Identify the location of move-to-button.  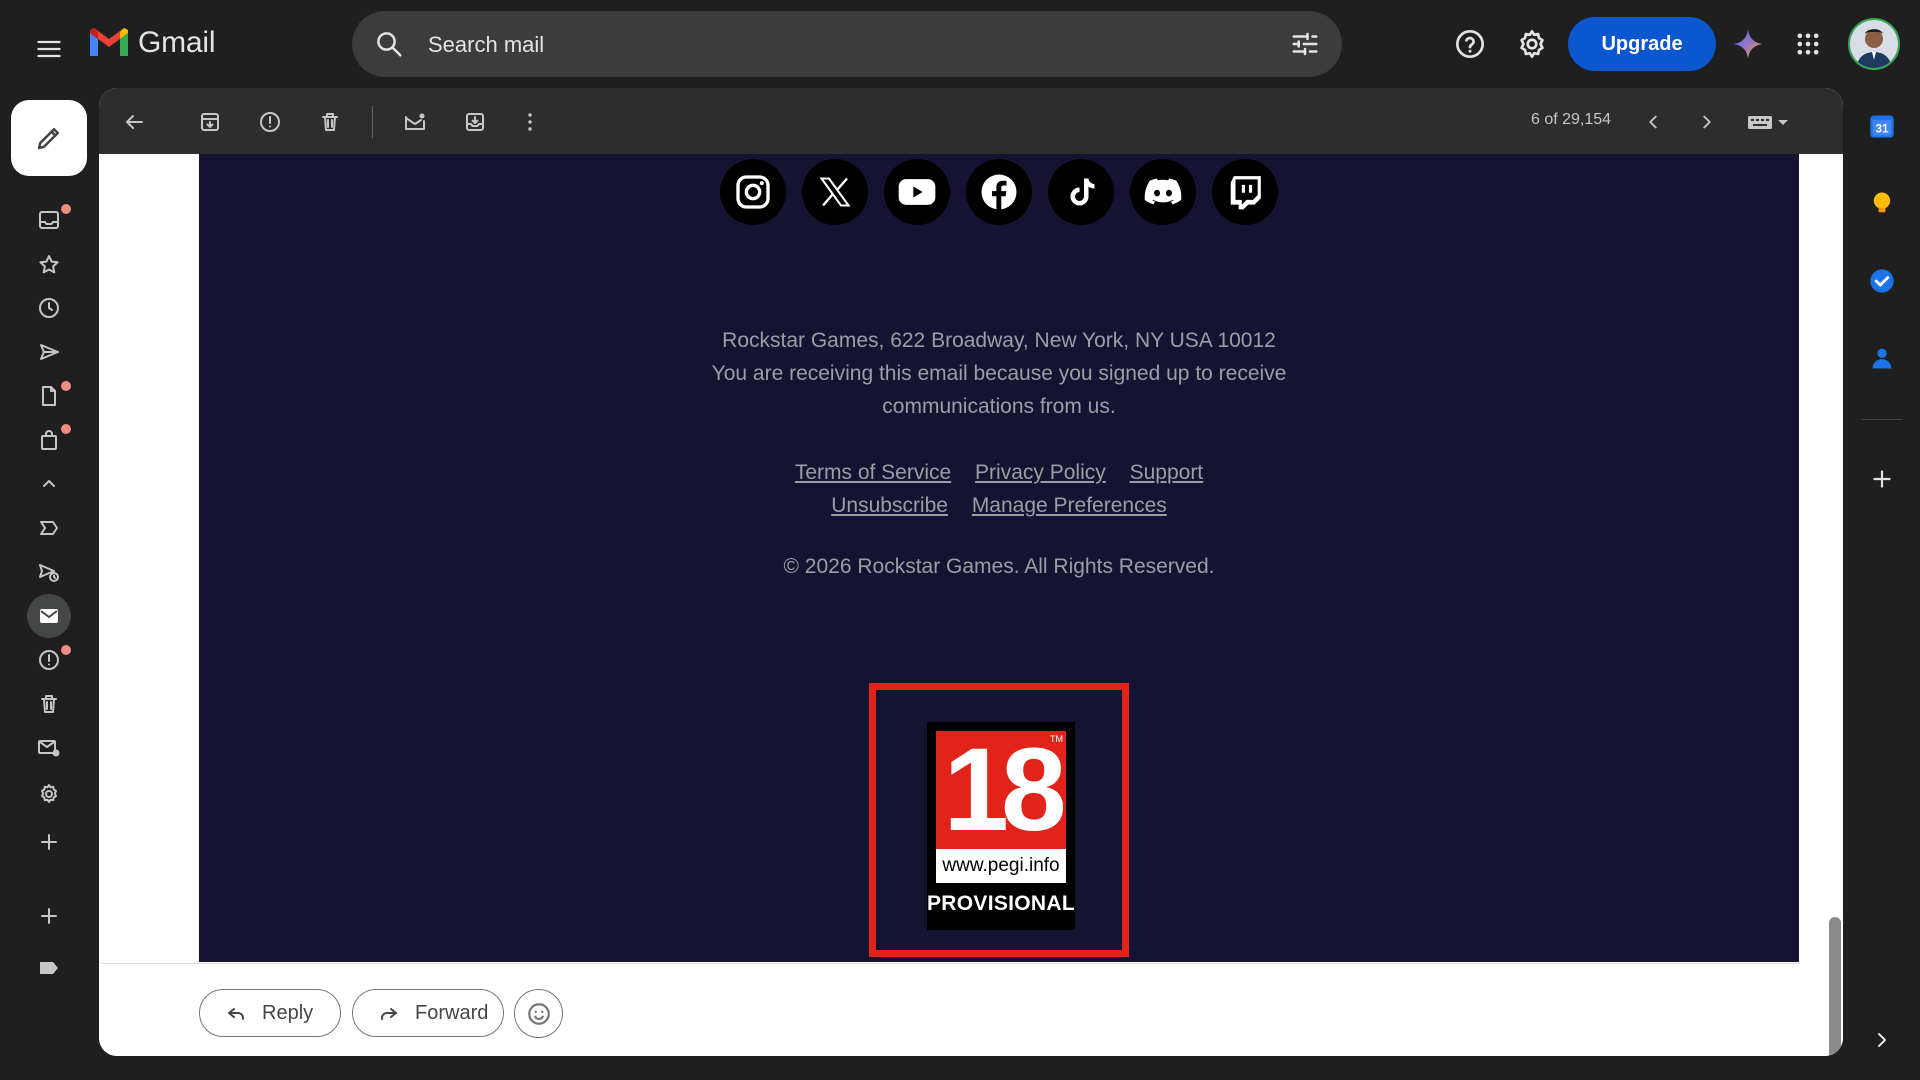
(475, 122).